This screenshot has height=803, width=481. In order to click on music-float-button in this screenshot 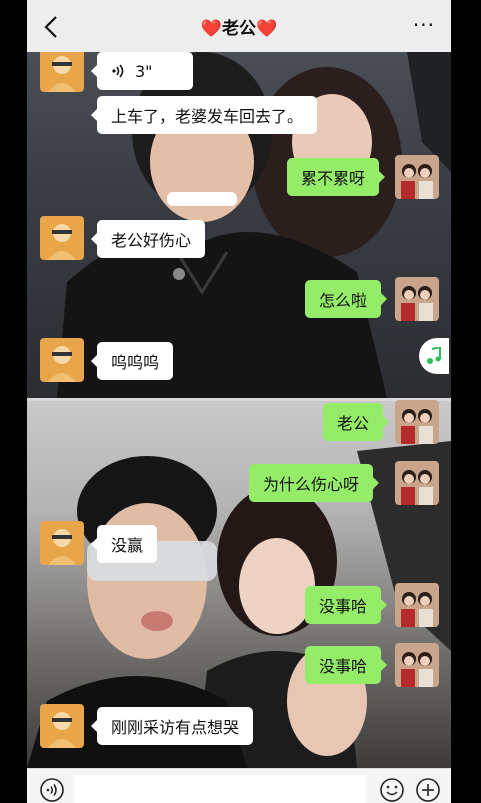, I will do `click(434, 356)`.